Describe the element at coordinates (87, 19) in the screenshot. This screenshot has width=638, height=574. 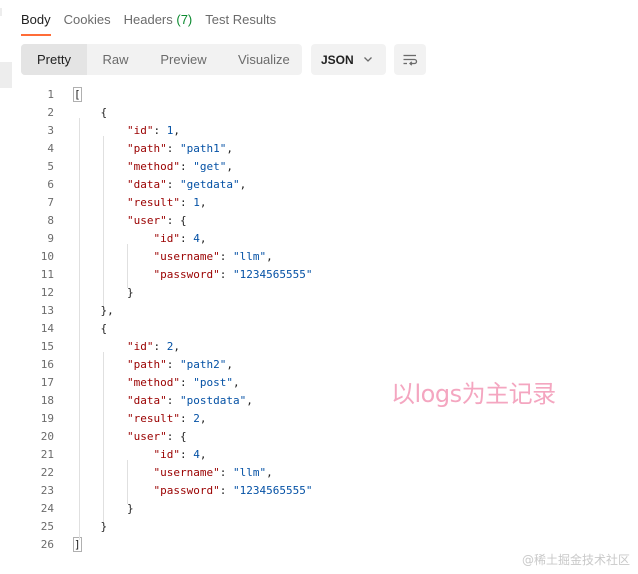
I see `tab-cookies-label: Cookies` at that location.